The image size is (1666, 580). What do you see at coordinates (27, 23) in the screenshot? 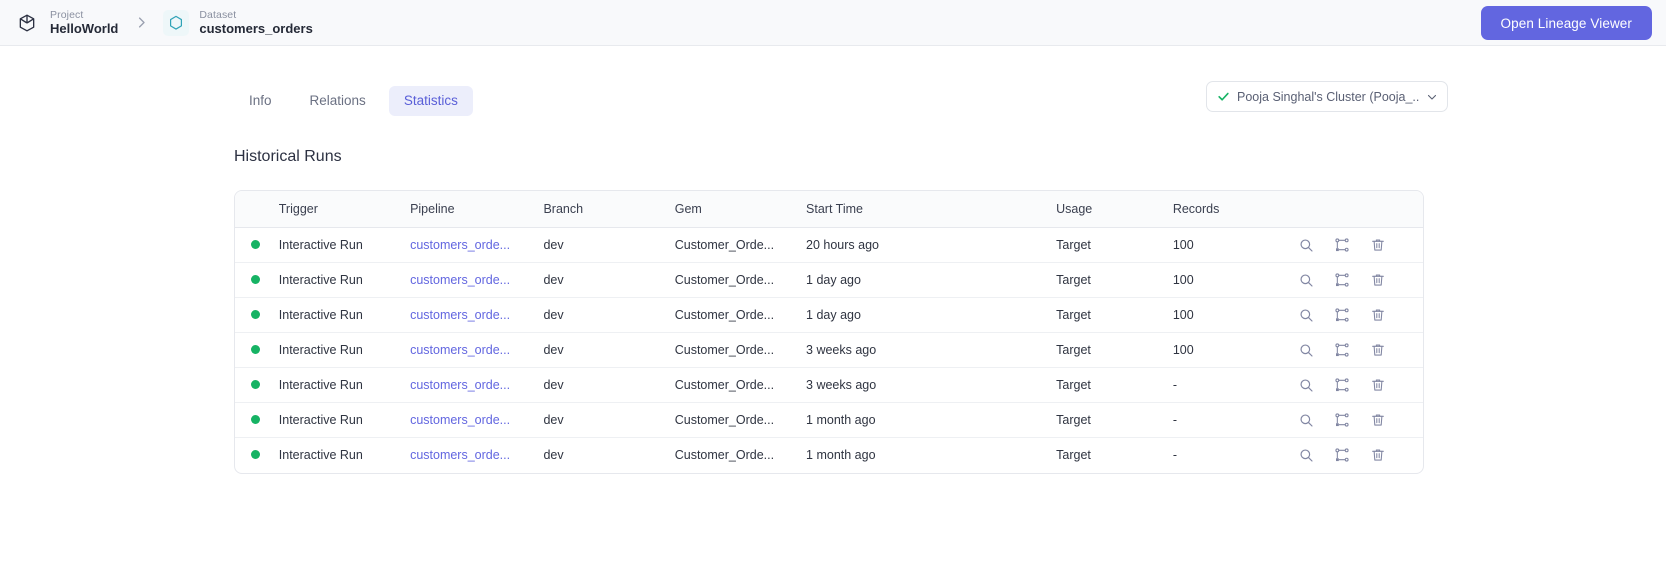
I see `cube-icon` at bounding box center [27, 23].